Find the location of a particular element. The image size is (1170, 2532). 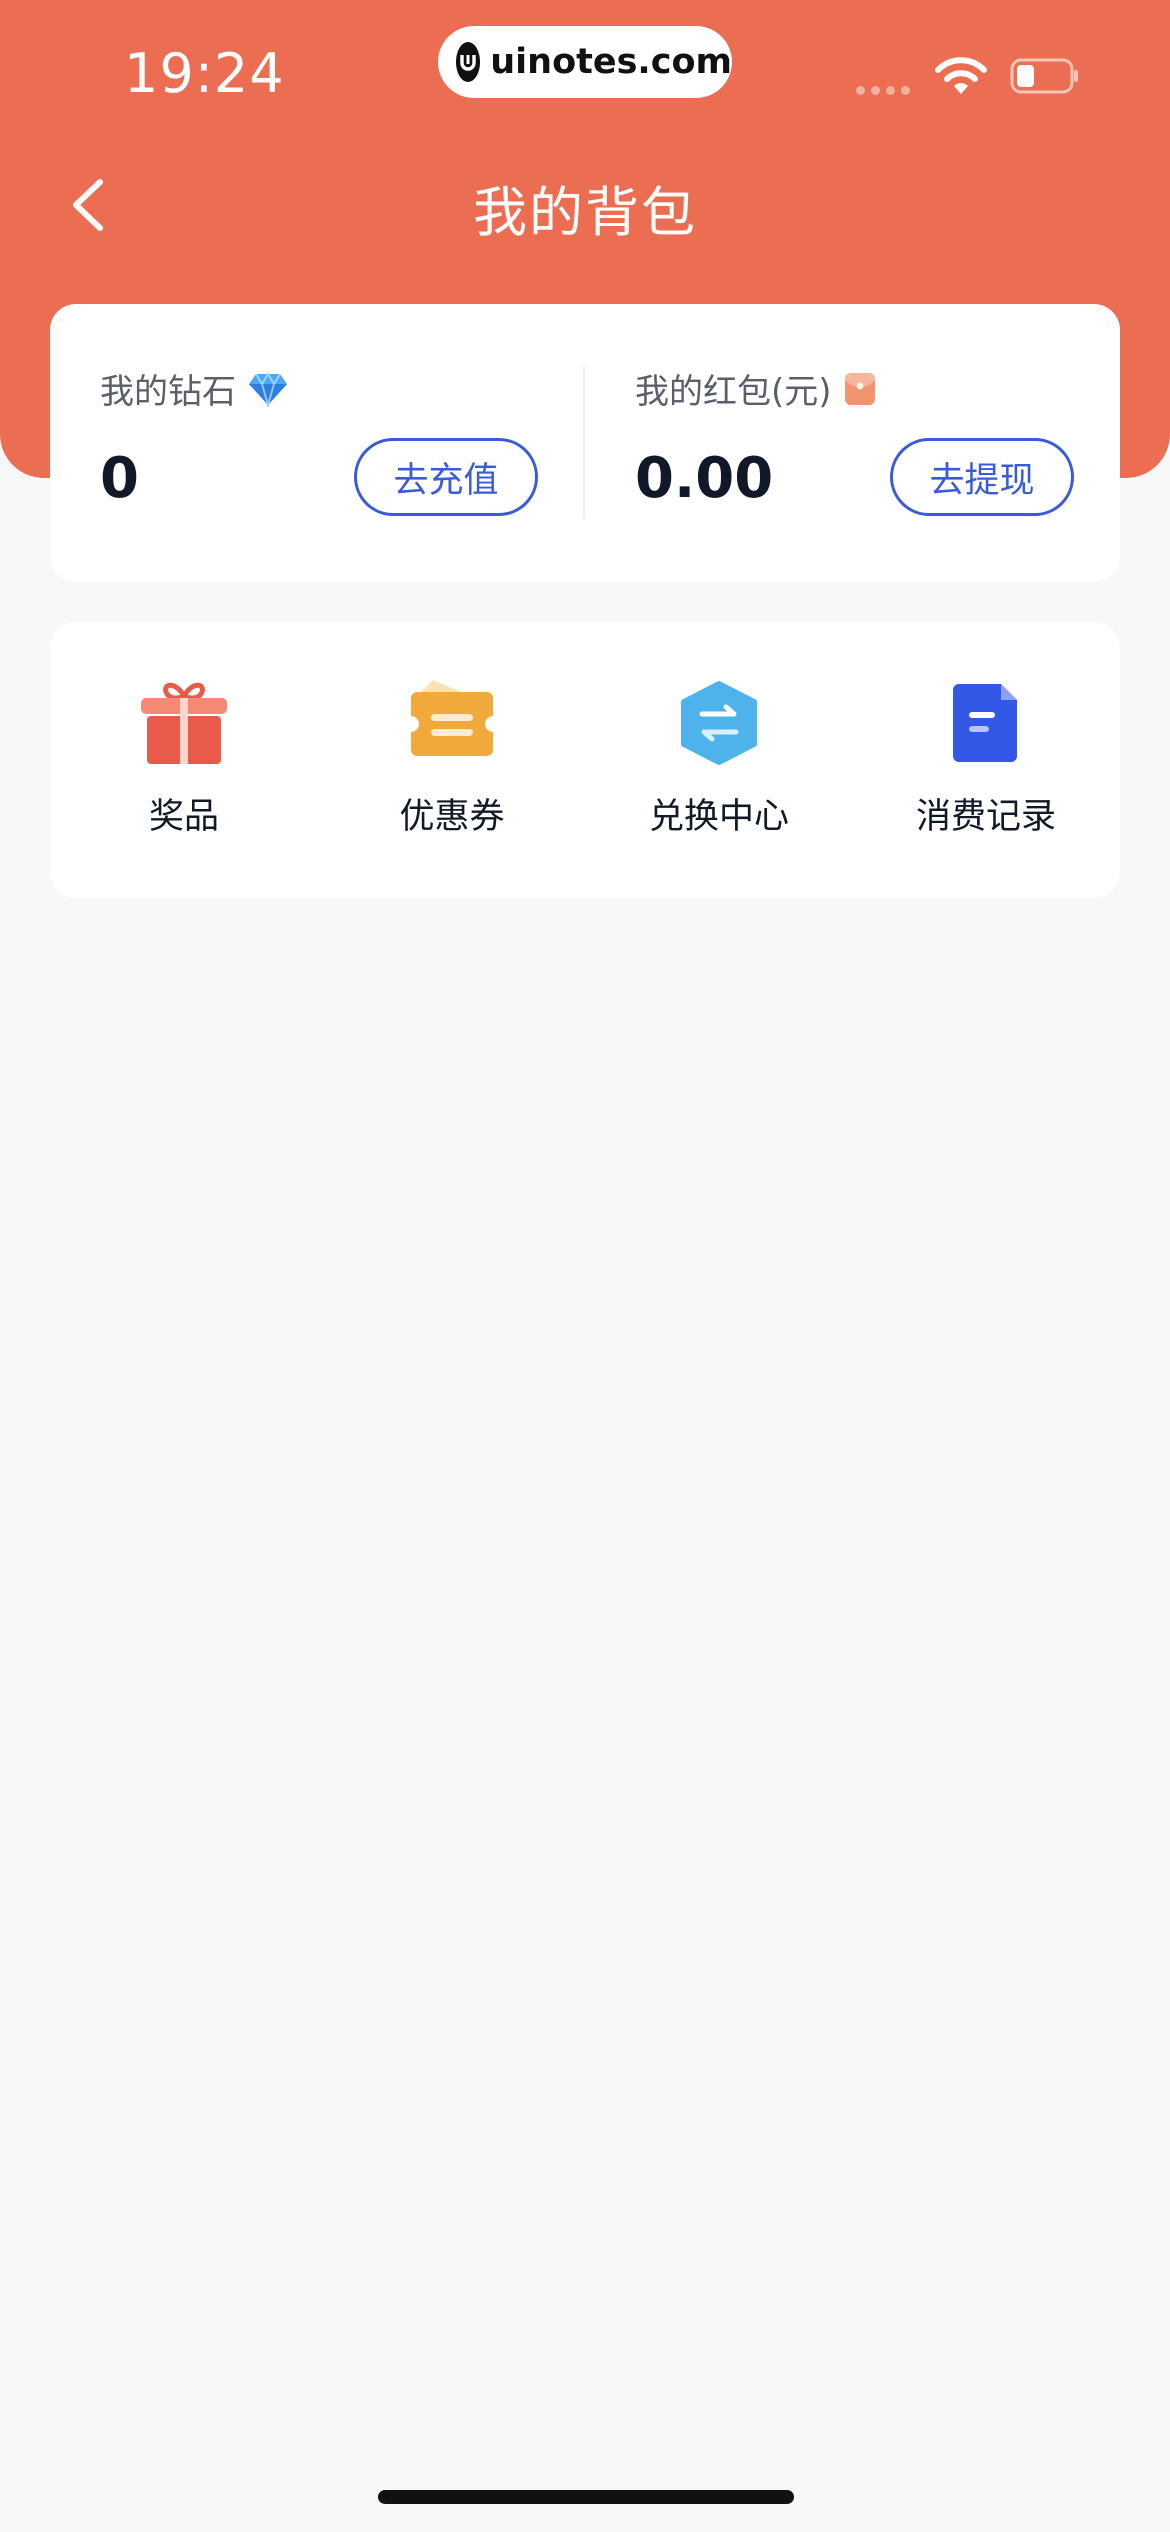

diamond-icon is located at coordinates (268, 389).